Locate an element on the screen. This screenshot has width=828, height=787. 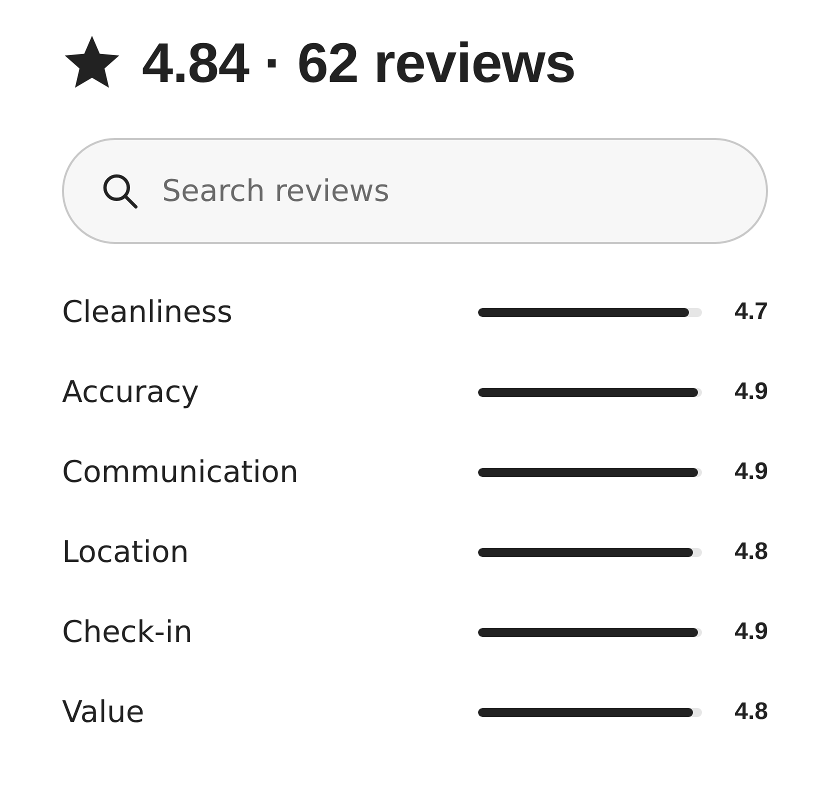
category-label: Accuracy is located at coordinates (131, 392).